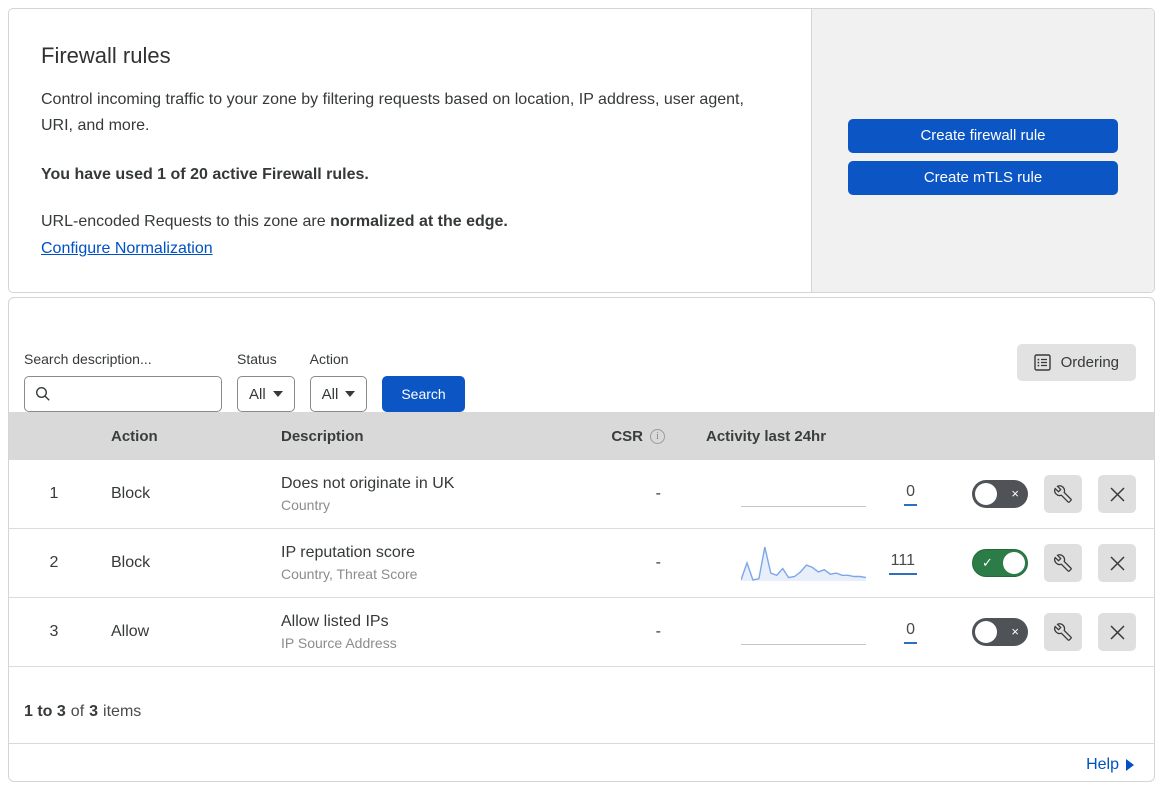 This screenshot has width=1161, height=791. What do you see at coordinates (581, 705) in the screenshot?
I see `pagination-summary: 1 to 3 of 3 items` at bounding box center [581, 705].